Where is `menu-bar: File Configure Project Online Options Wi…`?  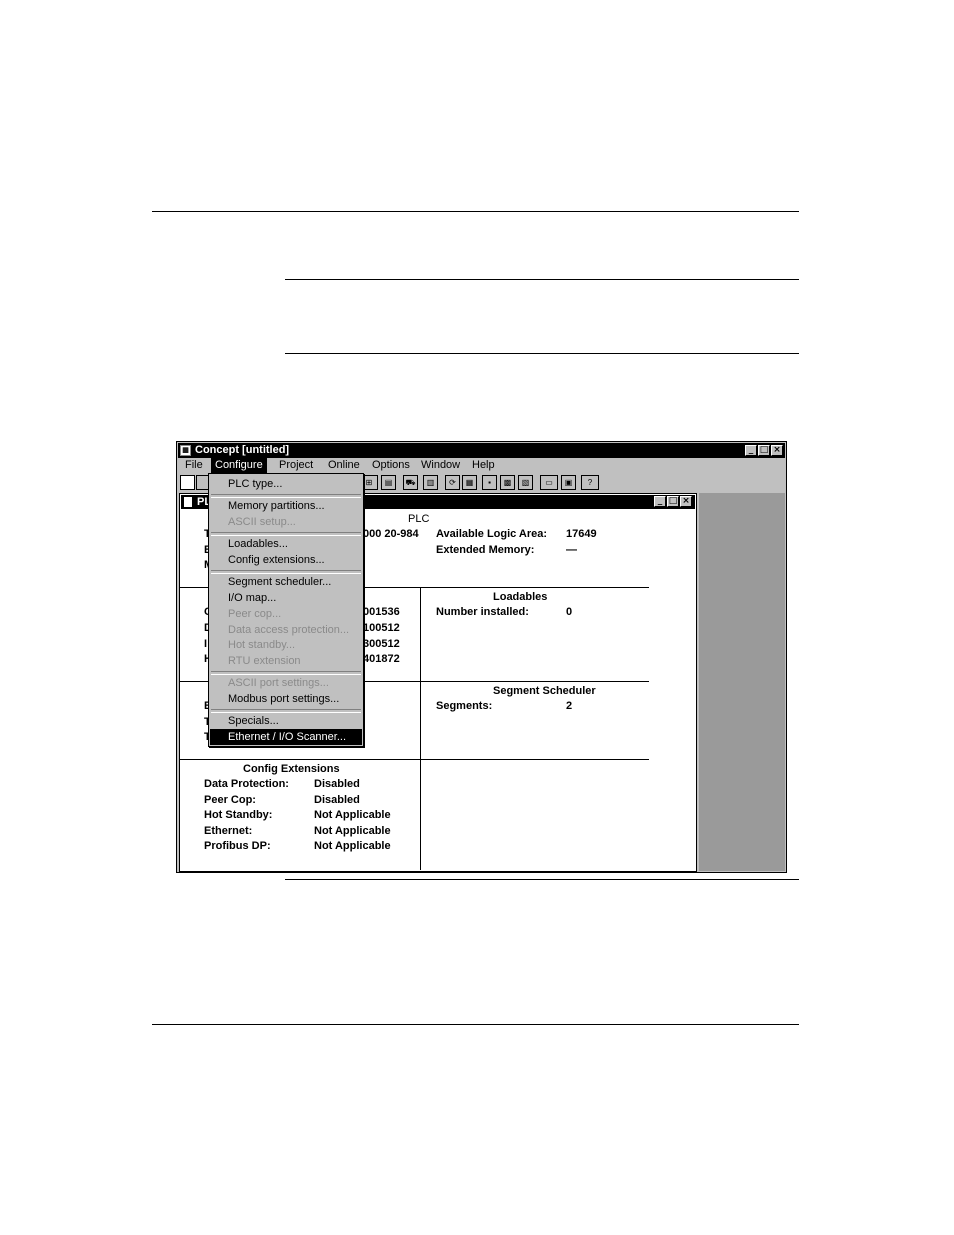
menu-bar: File Configure Project Online Options Wi… is located at coordinates (481, 465).